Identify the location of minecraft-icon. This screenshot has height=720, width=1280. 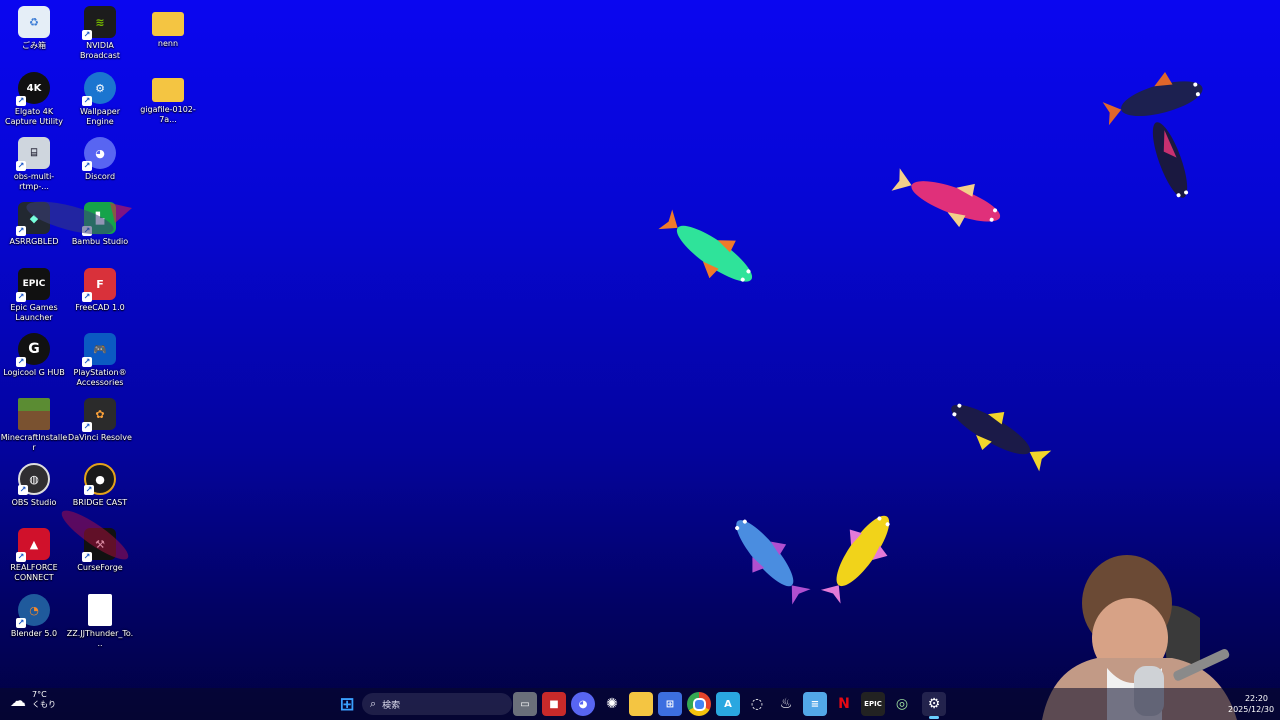
(34, 414).